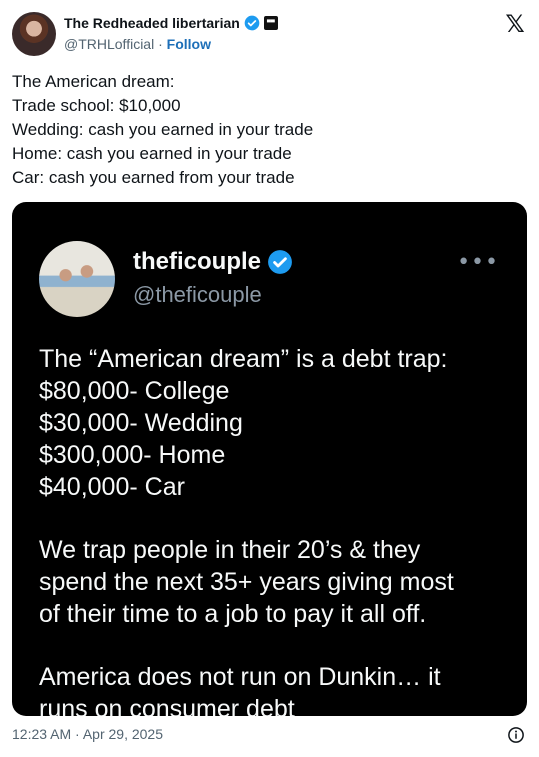 The width and height of the screenshot is (539, 757). I want to click on tweet-line: Trade school: $10,000, so click(96, 105).